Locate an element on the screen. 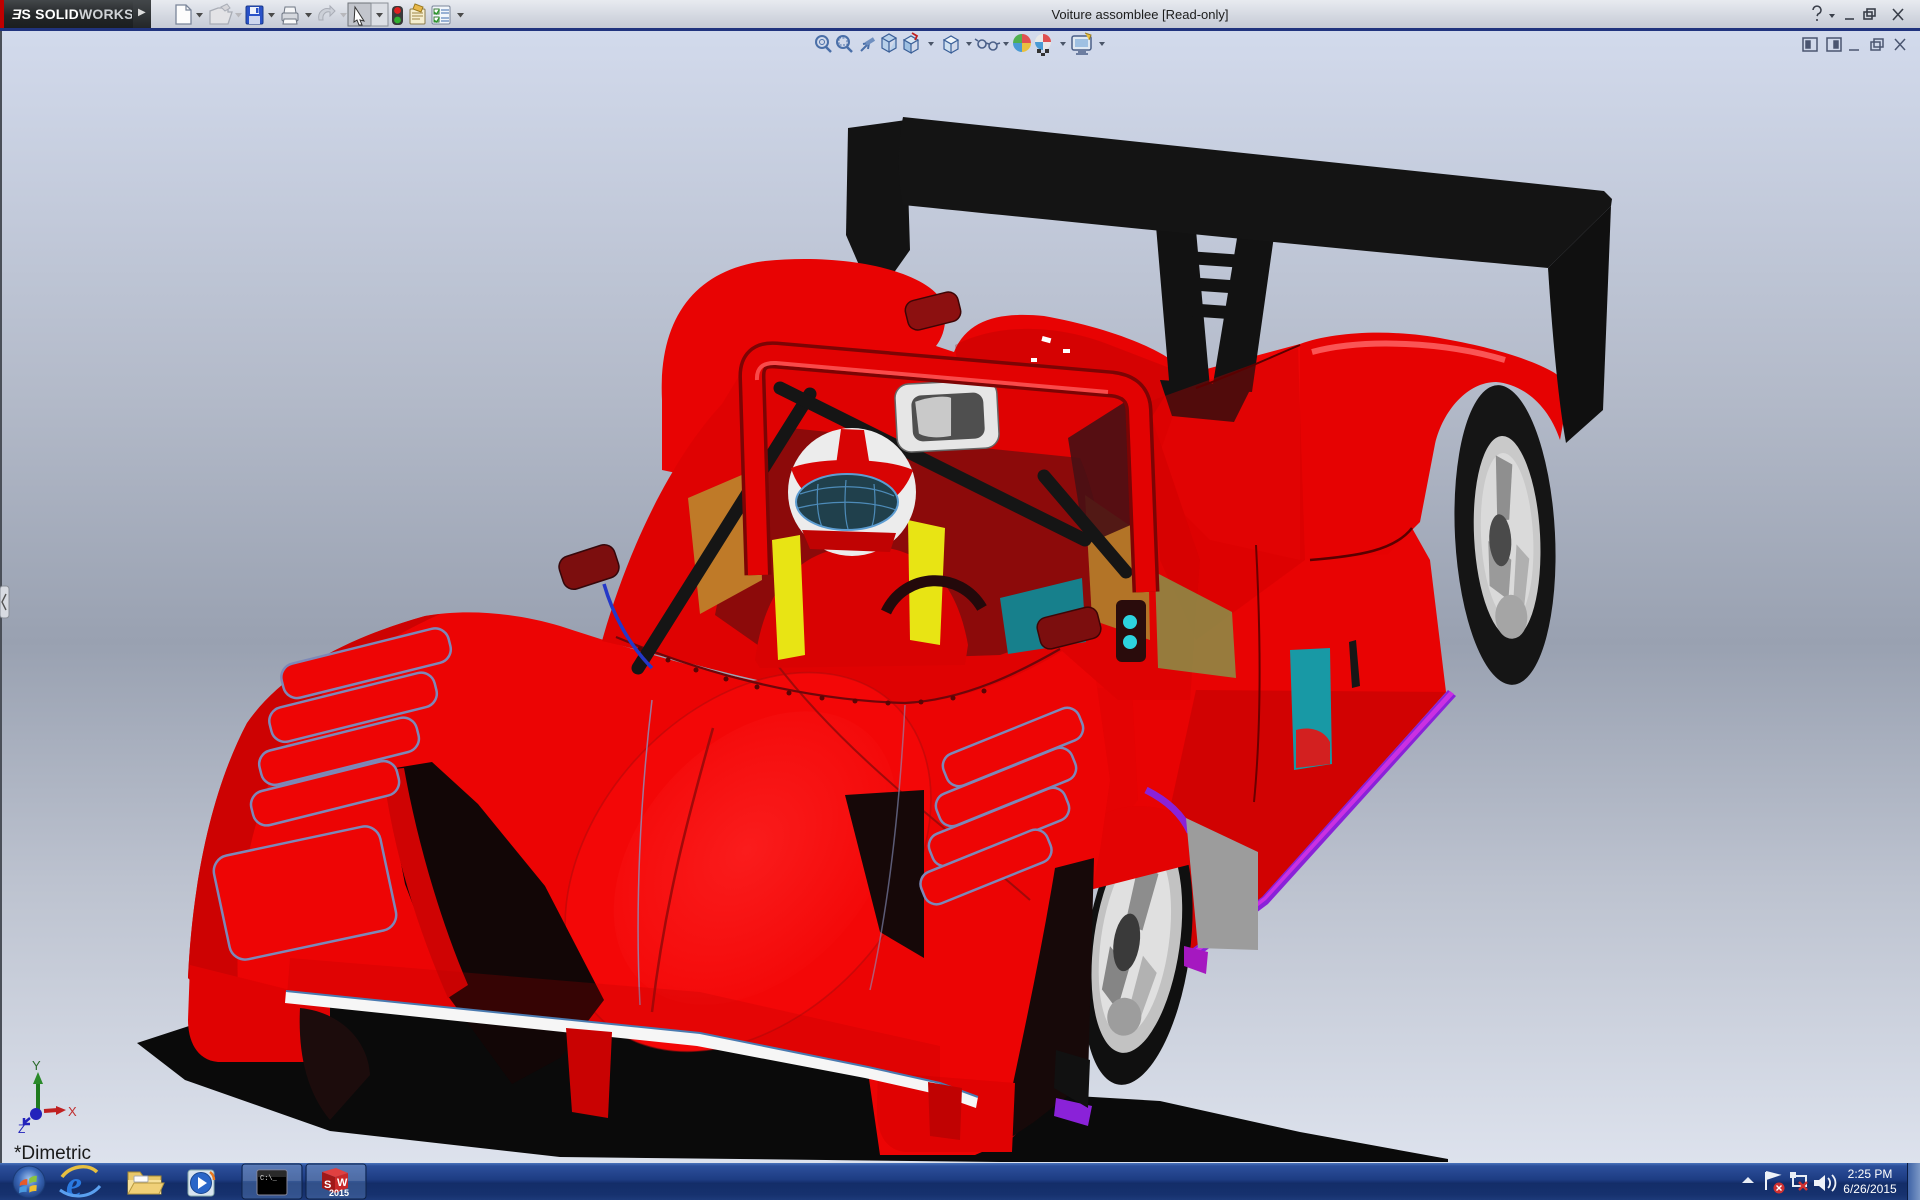 The width and height of the screenshot is (1920, 1200). svg-text: C:\_ is located at coordinates (269, 1179).